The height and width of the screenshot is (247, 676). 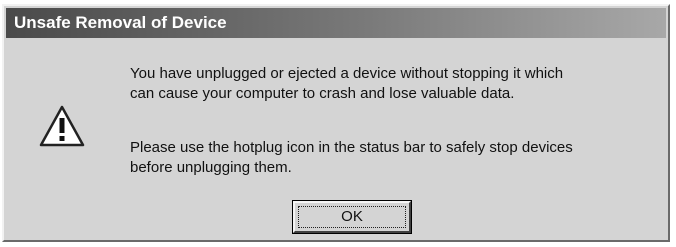 I want to click on ok-button: OK, so click(x=352, y=217).